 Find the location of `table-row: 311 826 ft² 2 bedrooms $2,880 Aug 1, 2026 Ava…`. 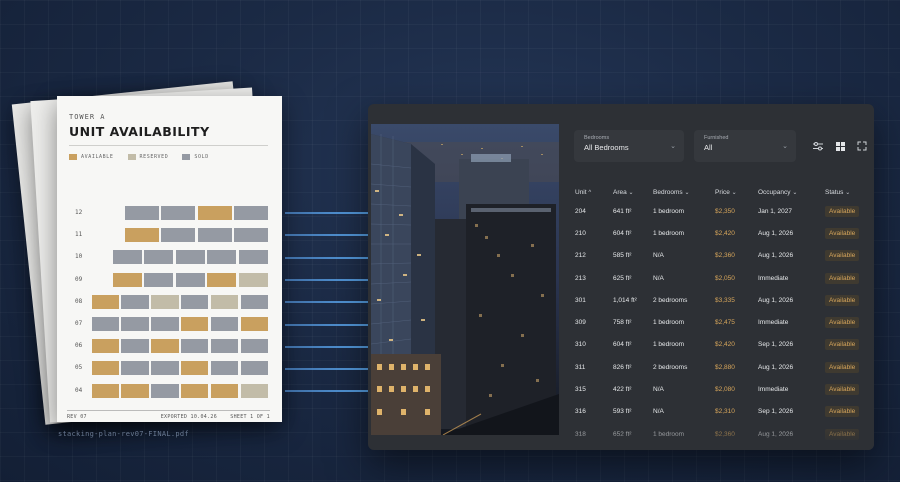

table-row: 311 826 ft² 2 bedrooms $2,880 Aug 1, 2026 Ava… is located at coordinates (722, 367).